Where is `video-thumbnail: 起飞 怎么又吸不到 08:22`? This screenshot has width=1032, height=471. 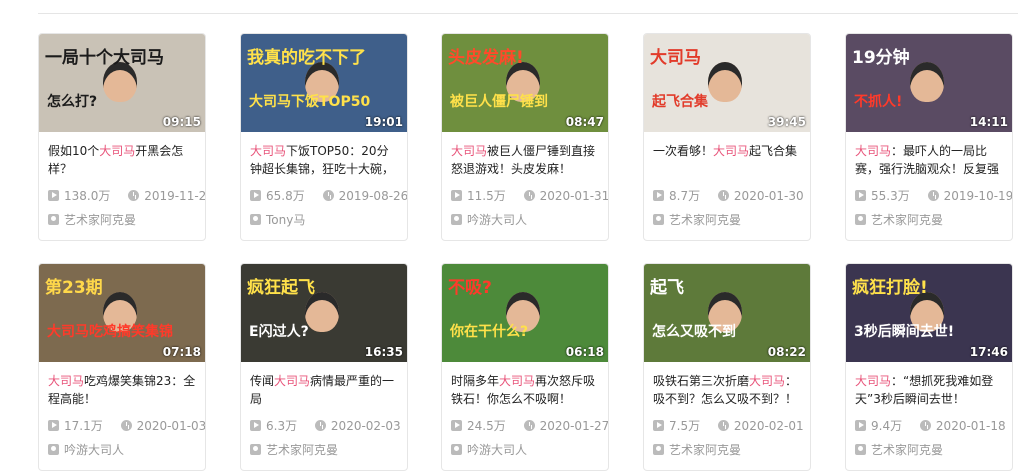
video-thumbnail: 起飞 怎么又吸不到 08:22 is located at coordinates (727, 313).